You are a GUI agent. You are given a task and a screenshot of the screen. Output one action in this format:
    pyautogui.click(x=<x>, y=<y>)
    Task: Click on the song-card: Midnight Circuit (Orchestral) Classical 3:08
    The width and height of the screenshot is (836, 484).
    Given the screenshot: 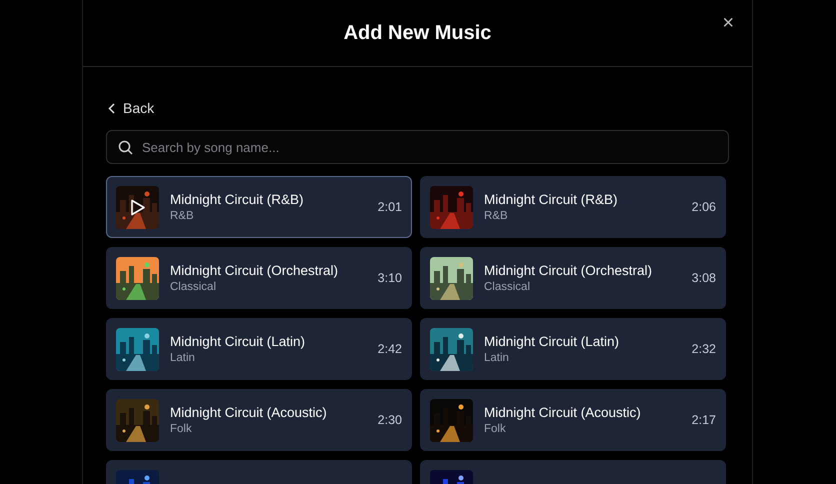 What is the action you would take?
    pyautogui.click(x=573, y=278)
    